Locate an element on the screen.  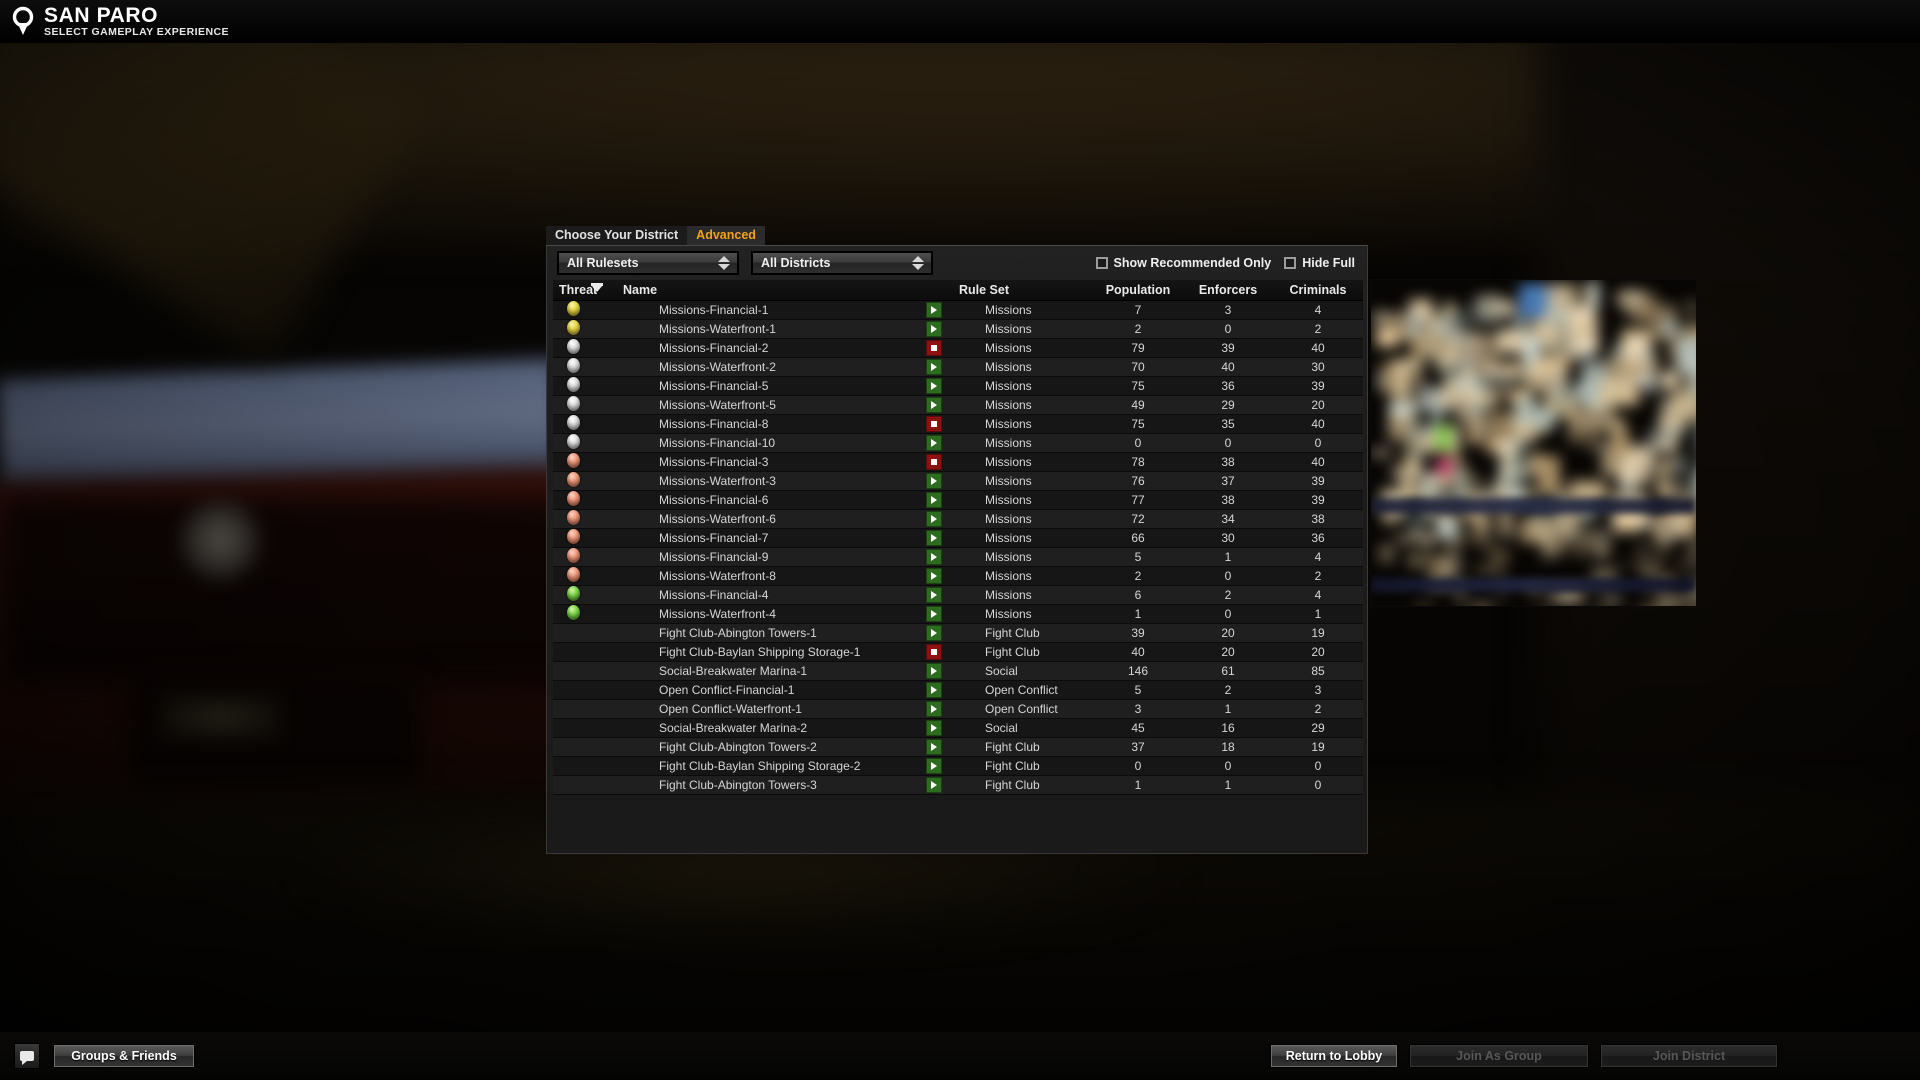
table-row: Missions-Waterfront-6 Missions 72 34 38 is located at coordinates (958, 519).